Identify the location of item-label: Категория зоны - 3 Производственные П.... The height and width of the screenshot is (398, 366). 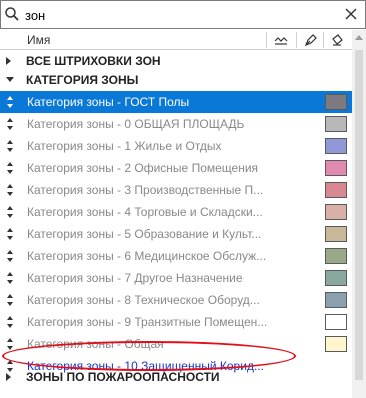
(145, 190).